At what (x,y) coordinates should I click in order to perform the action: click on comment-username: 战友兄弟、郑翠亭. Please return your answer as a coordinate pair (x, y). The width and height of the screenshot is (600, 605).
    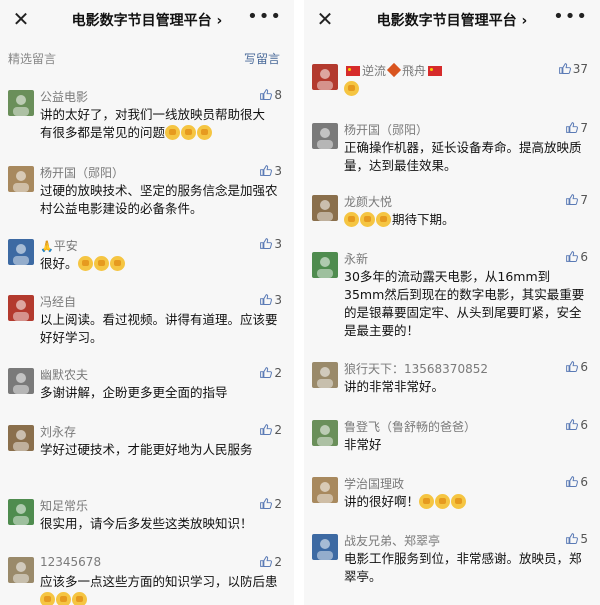
    Looking at the image, I should click on (392, 540).